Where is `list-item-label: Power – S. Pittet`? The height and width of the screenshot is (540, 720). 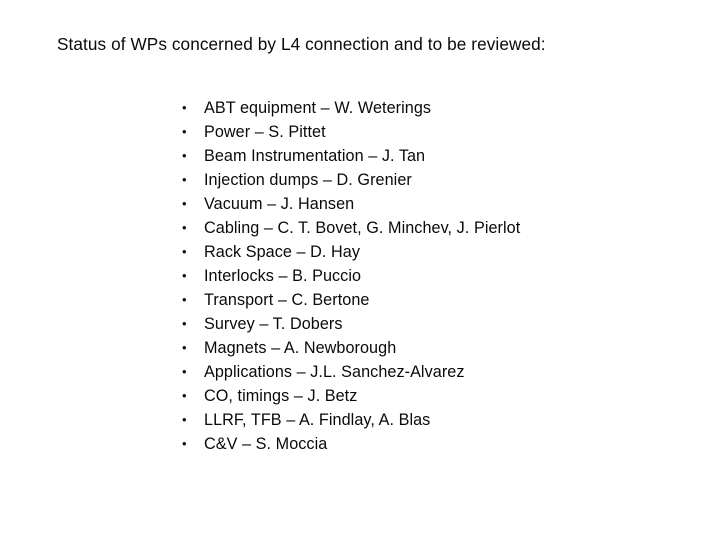 list-item-label: Power – S. Pittet is located at coordinates (265, 132).